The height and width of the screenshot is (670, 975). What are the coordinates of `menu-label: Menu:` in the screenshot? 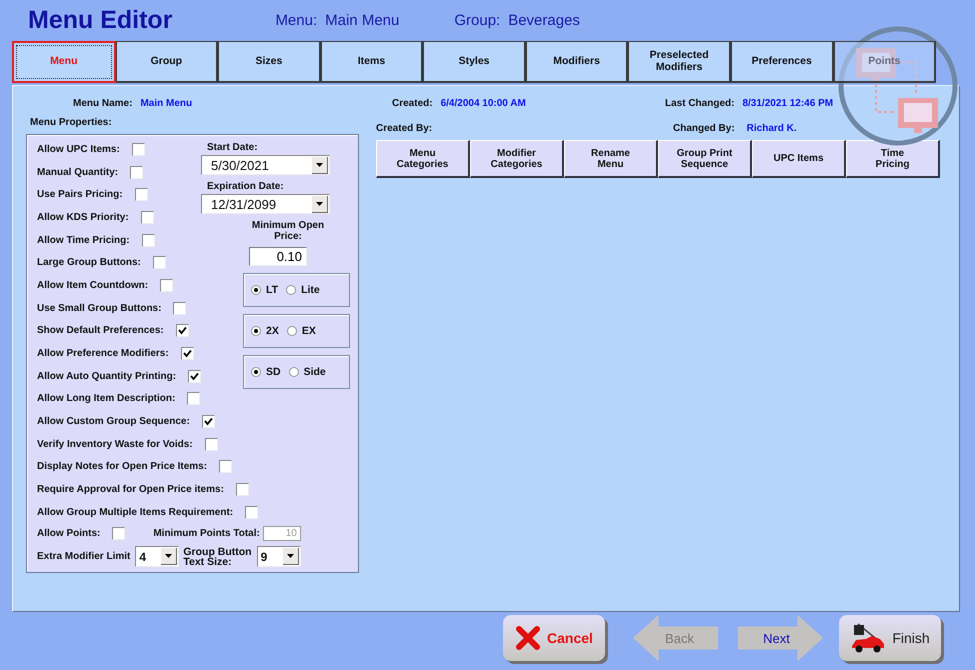 It's located at (296, 20).